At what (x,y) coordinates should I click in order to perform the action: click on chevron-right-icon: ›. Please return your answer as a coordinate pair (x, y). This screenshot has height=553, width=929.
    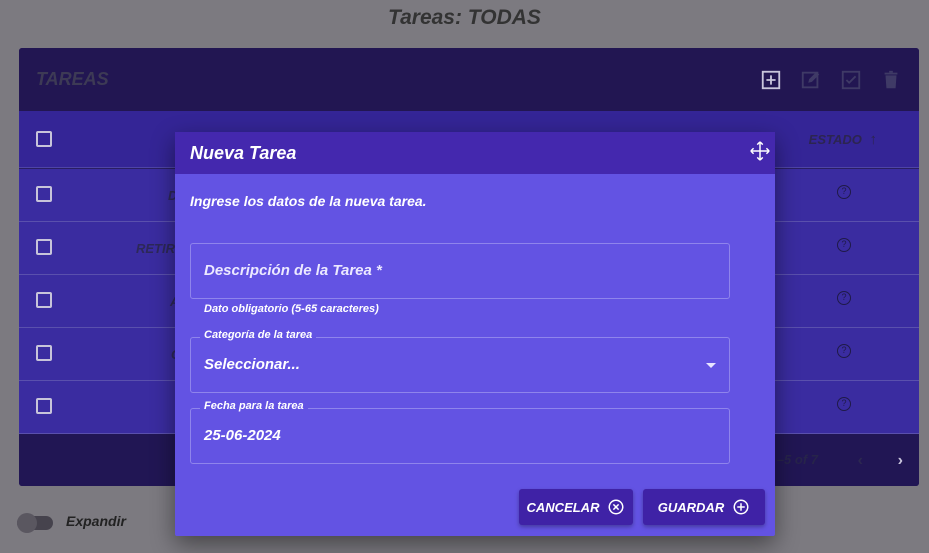
    Looking at the image, I should click on (900, 461).